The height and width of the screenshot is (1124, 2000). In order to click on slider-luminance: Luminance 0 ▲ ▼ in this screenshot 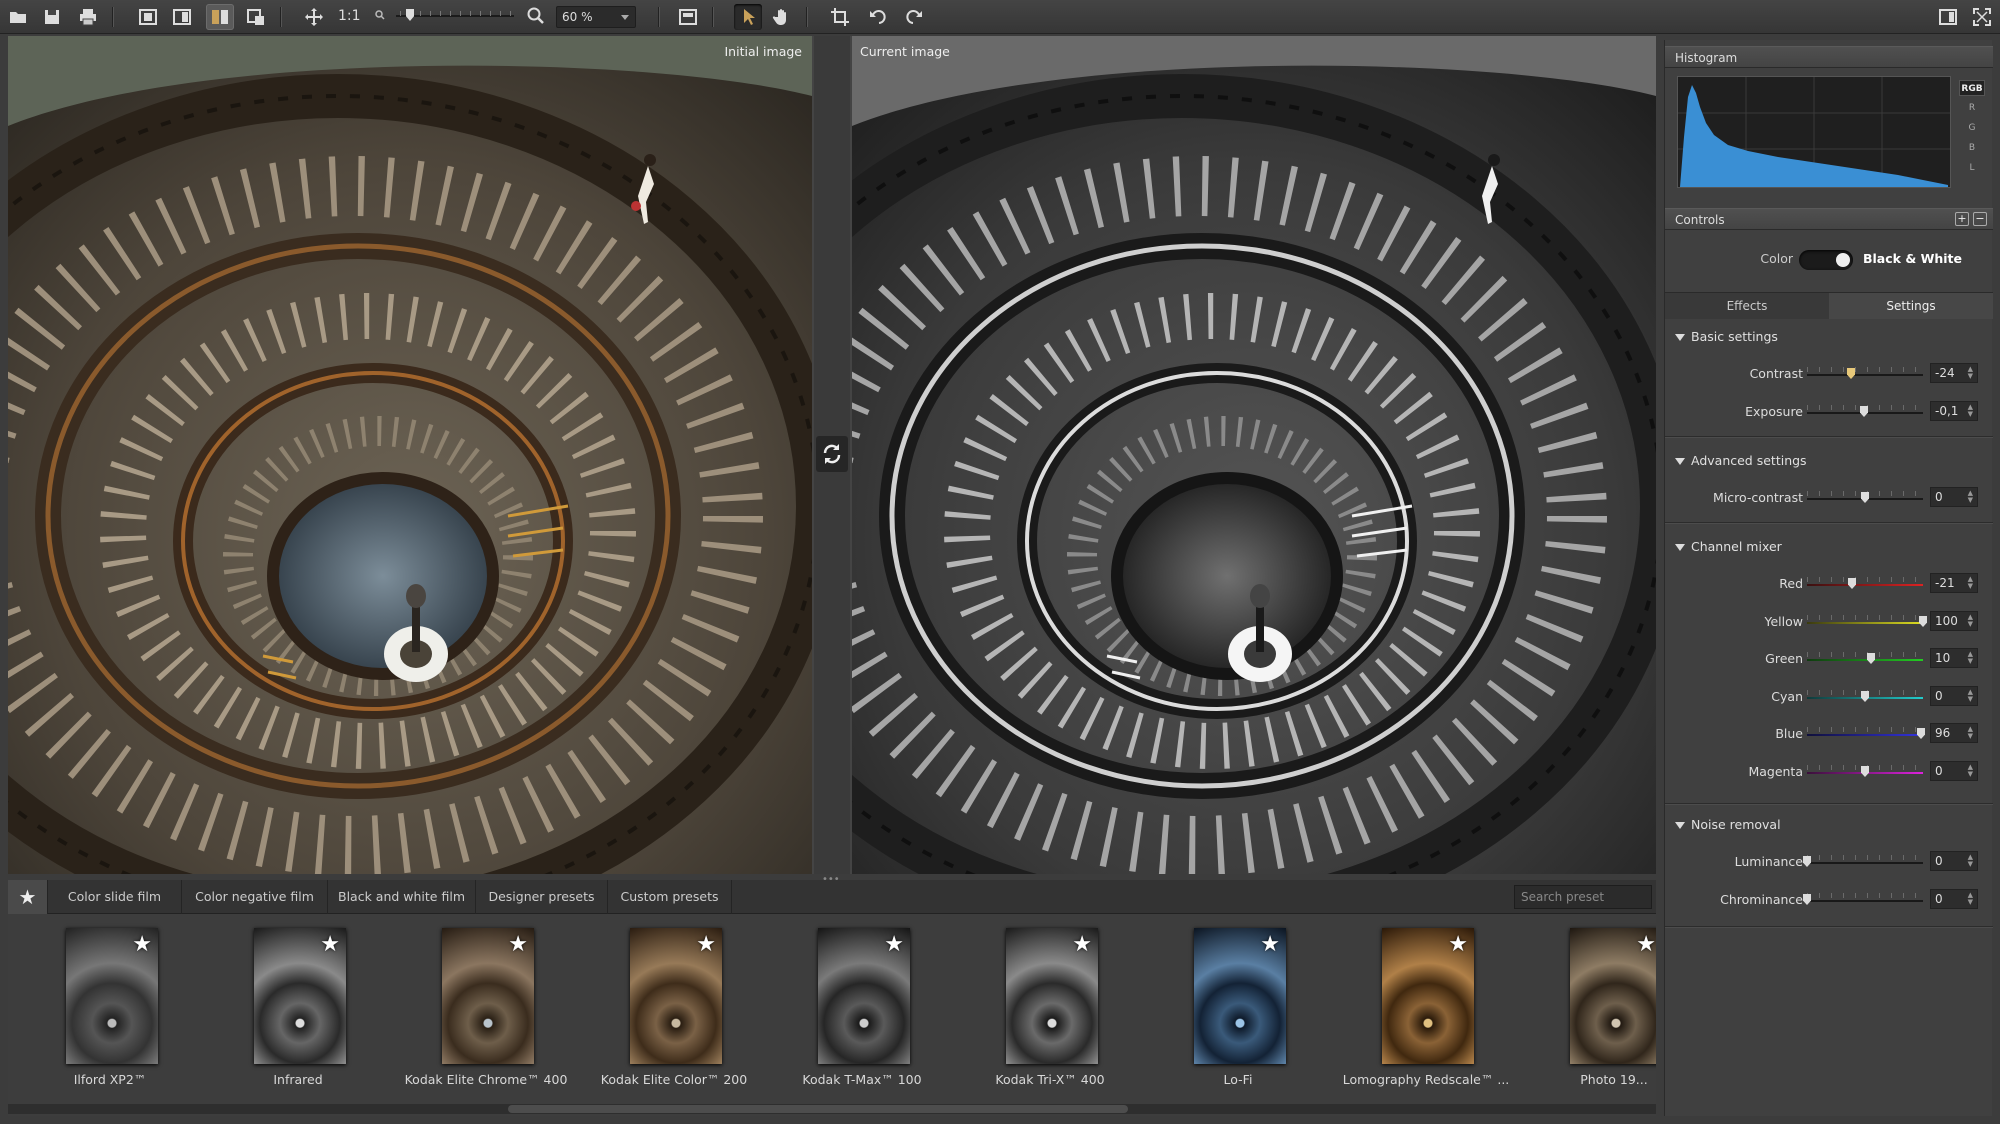, I will do `click(1829, 862)`.